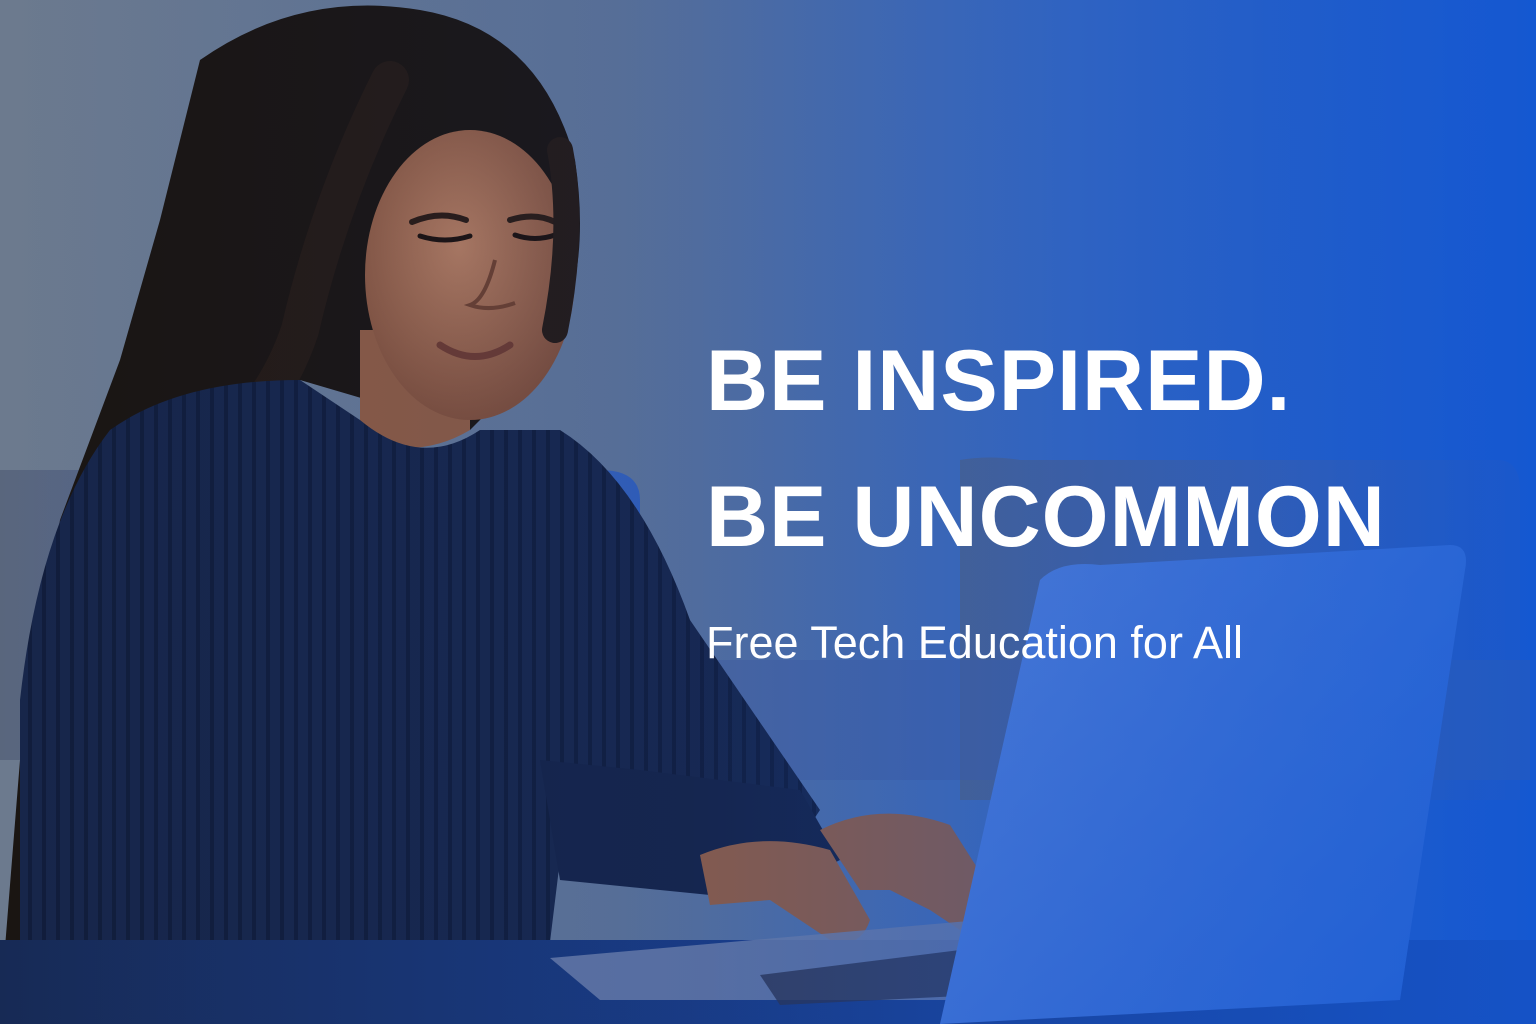 The width and height of the screenshot is (1536, 1024). What do you see at coordinates (999, 381) in the screenshot?
I see `headline-line-1: BE INSPIRED.` at bounding box center [999, 381].